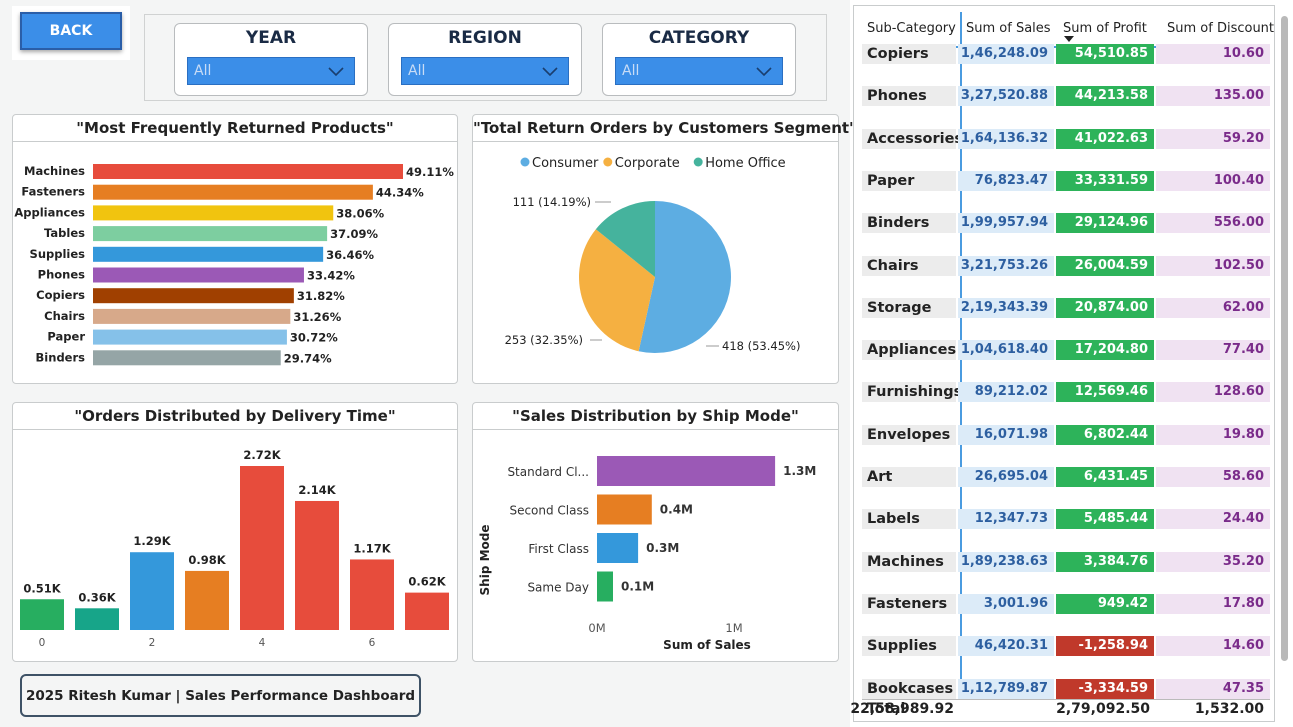 The height and width of the screenshot is (727, 1293). Describe the element at coordinates (1066, 149) in the screenshot. I see `table-row: Accessories 1,64,136.32 41,022.63 59.20` at that location.